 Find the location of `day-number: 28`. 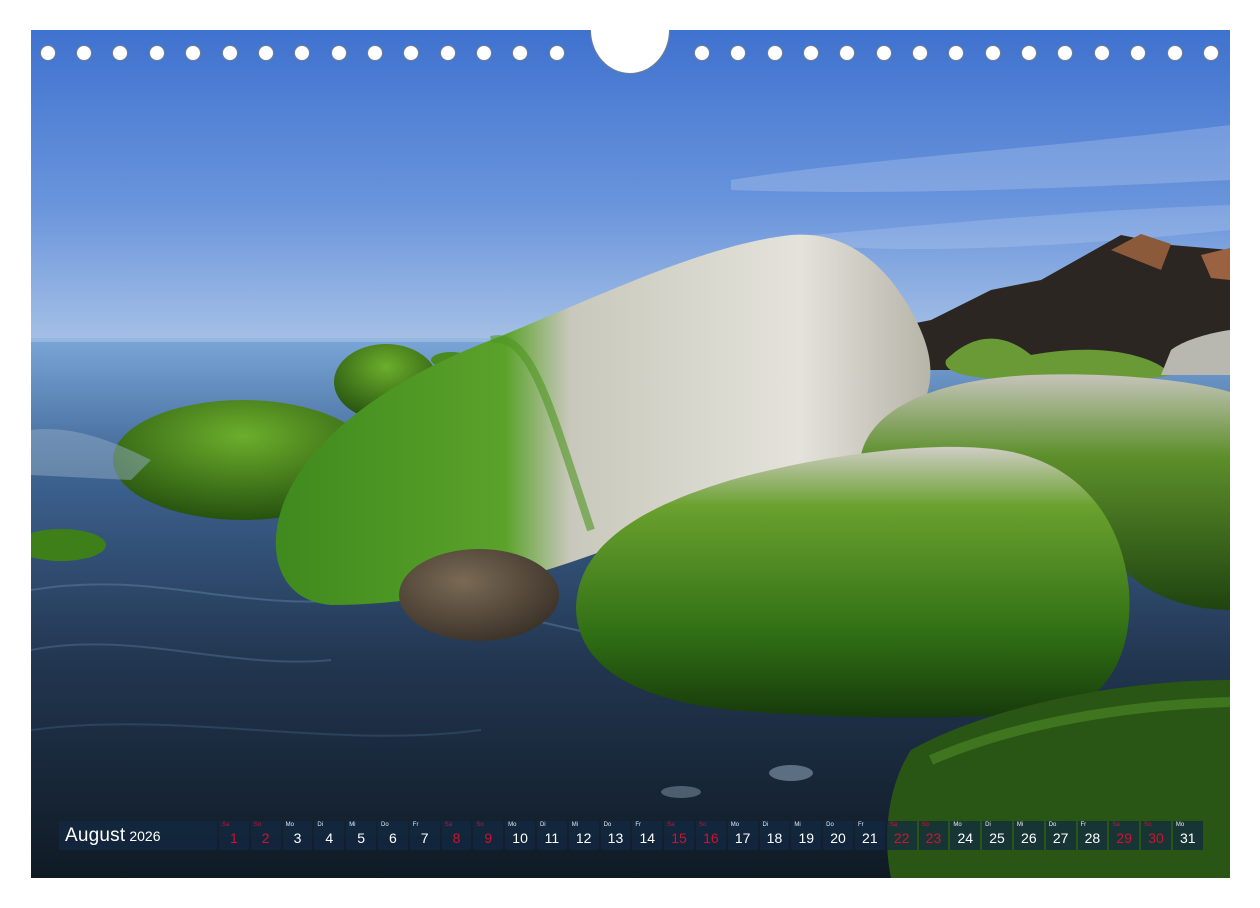

day-number: 28 is located at coordinates (1092, 838).